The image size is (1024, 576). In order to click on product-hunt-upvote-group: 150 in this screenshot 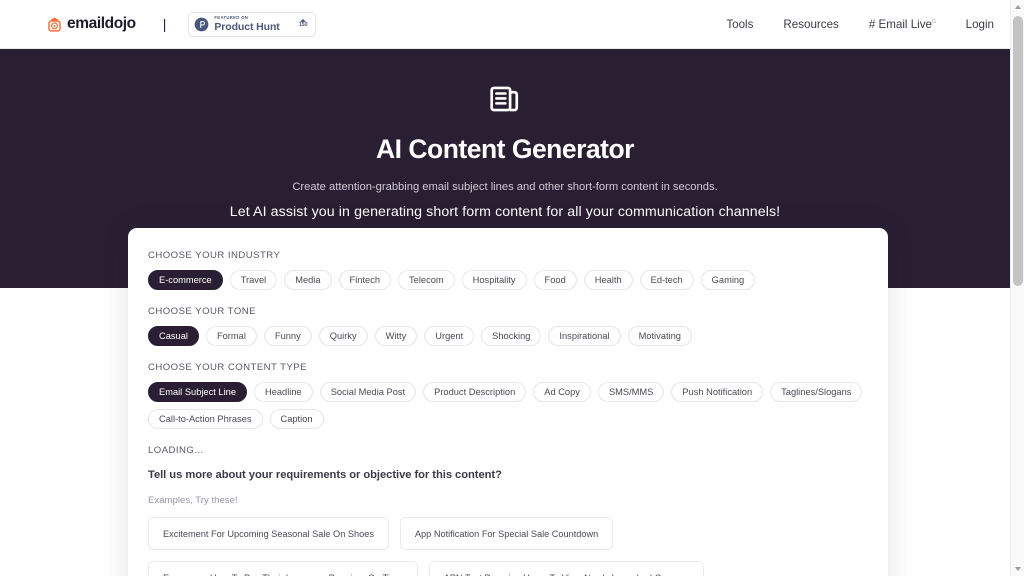, I will do `click(303, 23)`.